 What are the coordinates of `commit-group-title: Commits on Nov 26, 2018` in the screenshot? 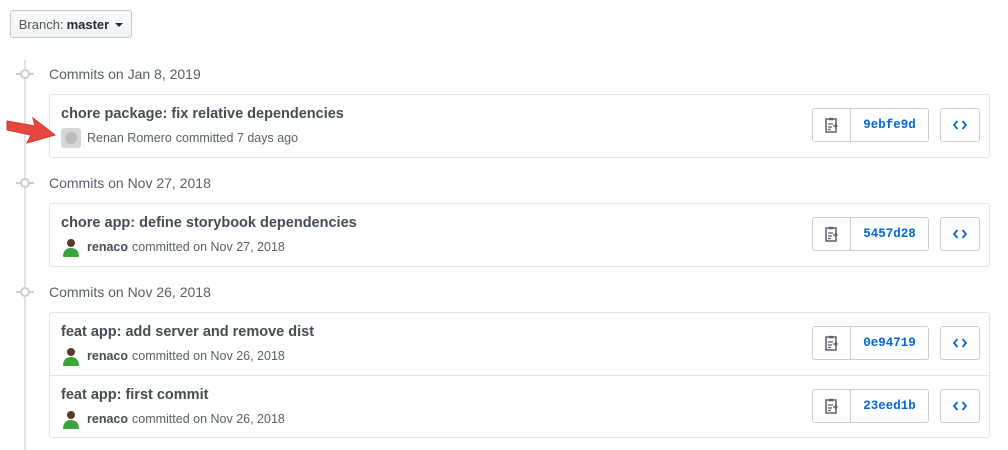 It's located at (130, 292).